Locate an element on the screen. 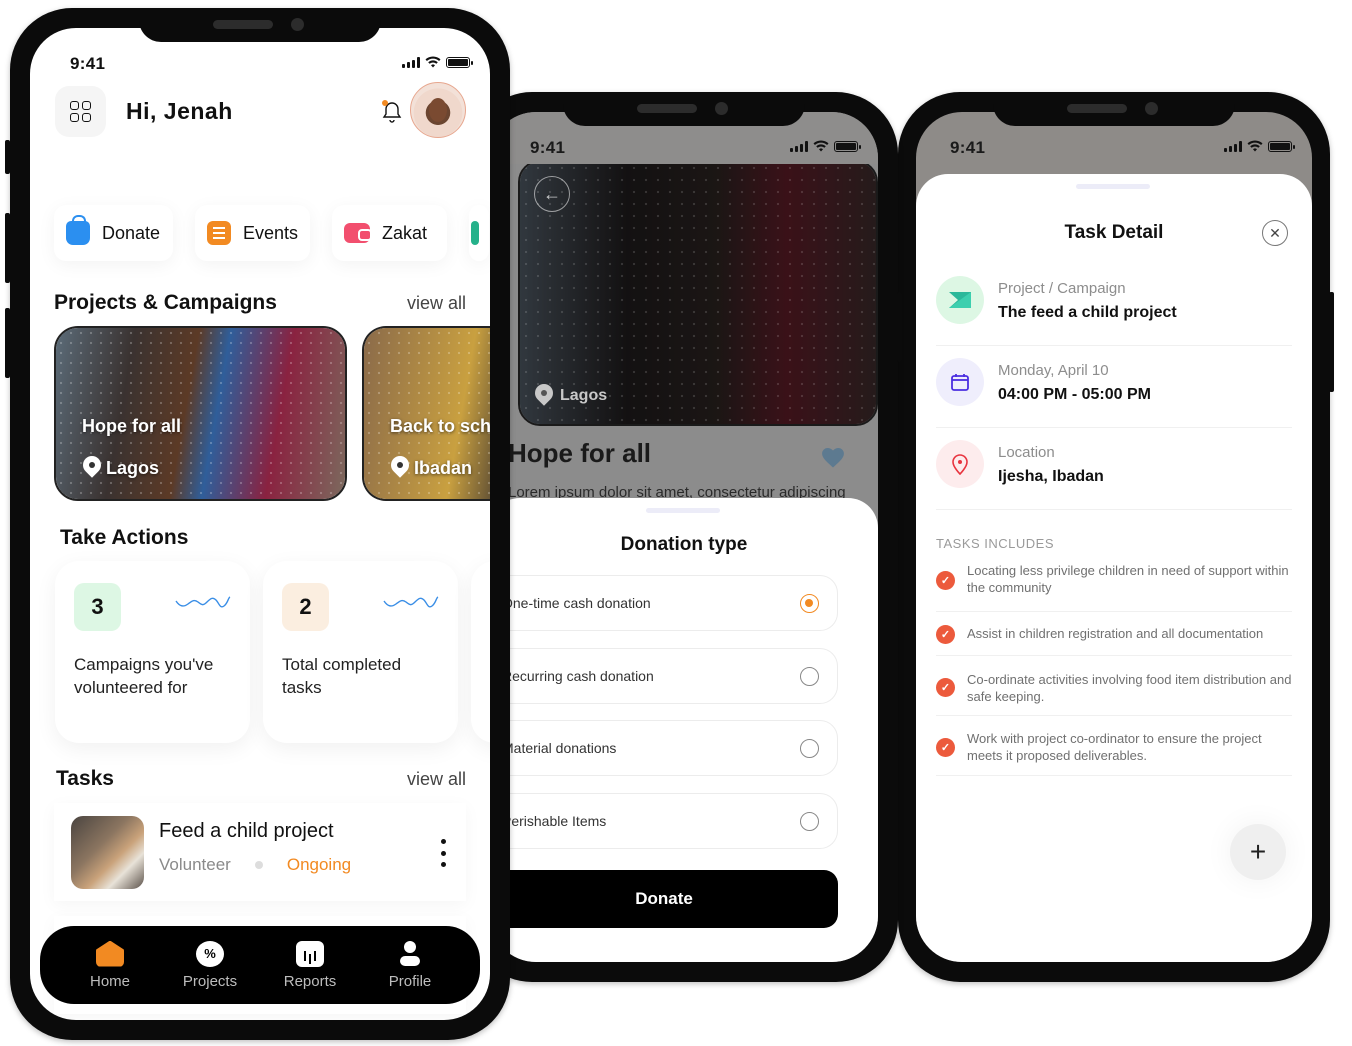  info-row-location: Location Ijesha, Ibadan is located at coordinates (1114, 469).